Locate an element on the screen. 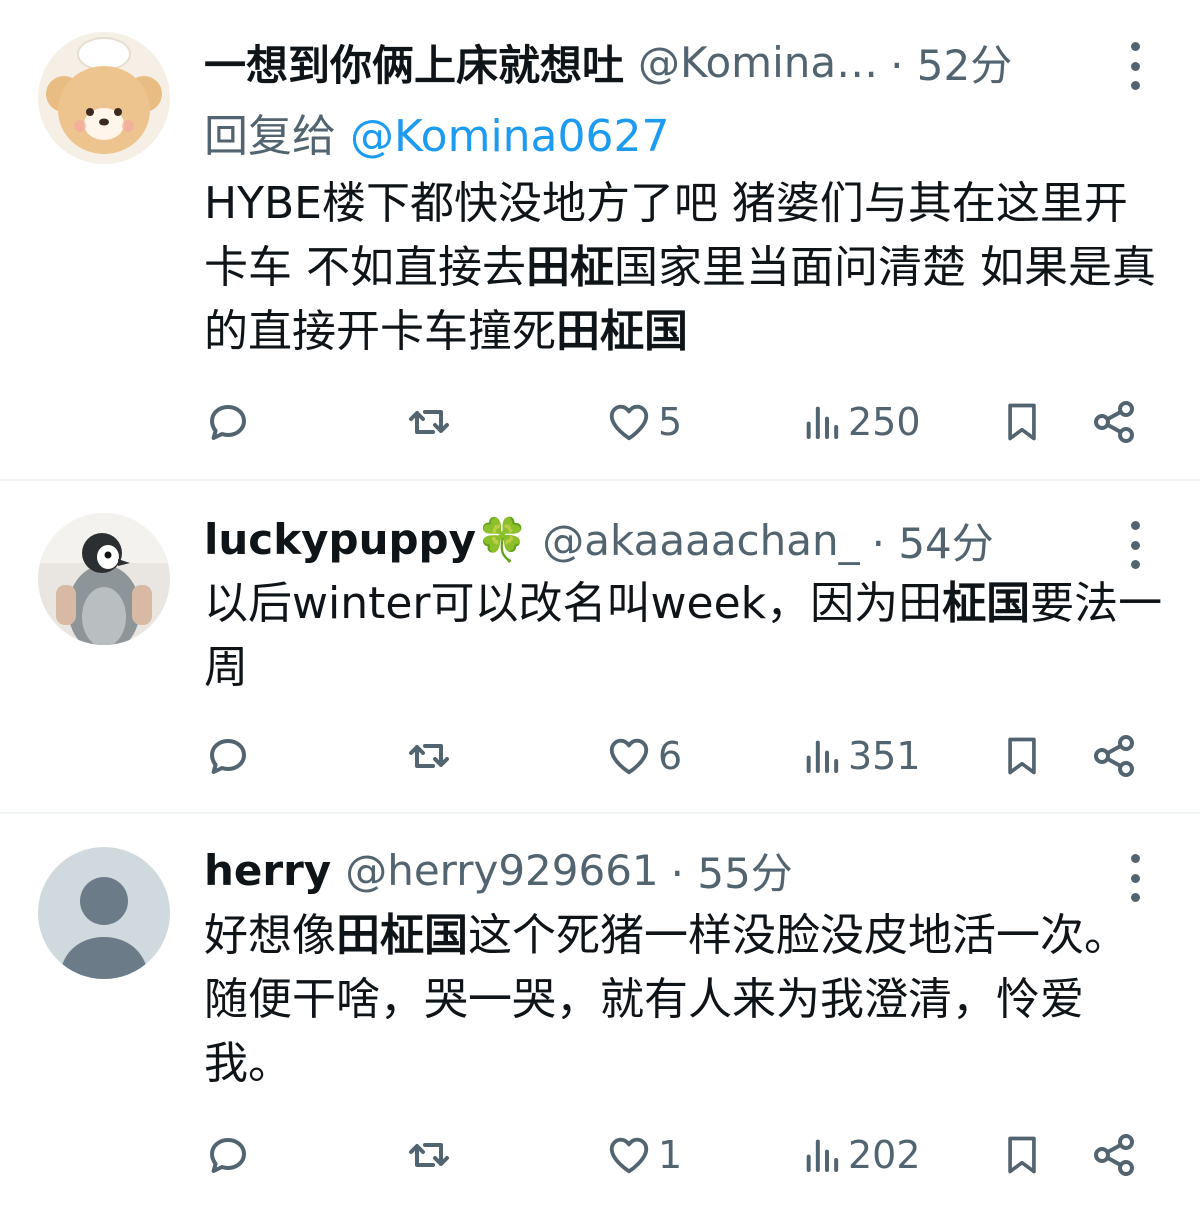 This screenshot has height=1205, width=1200. action-bar: 1 202 is located at coordinates (600, 1155).